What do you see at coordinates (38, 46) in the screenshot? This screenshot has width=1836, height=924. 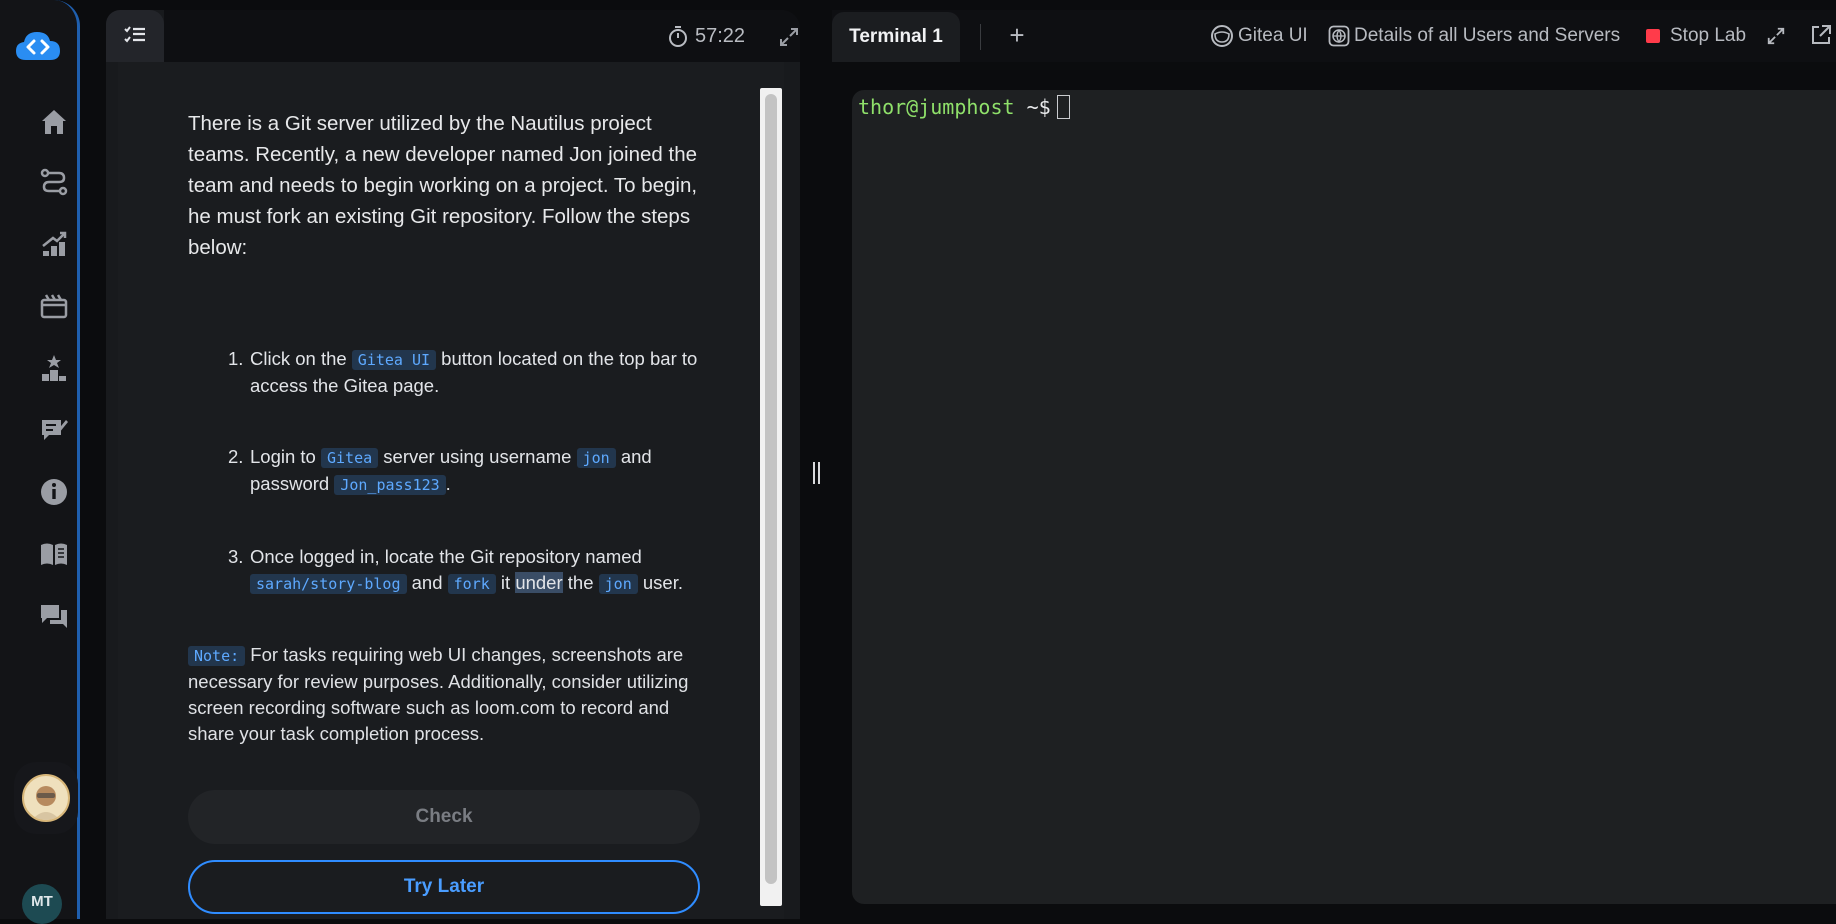 I see `kodekloud-logo-icon` at bounding box center [38, 46].